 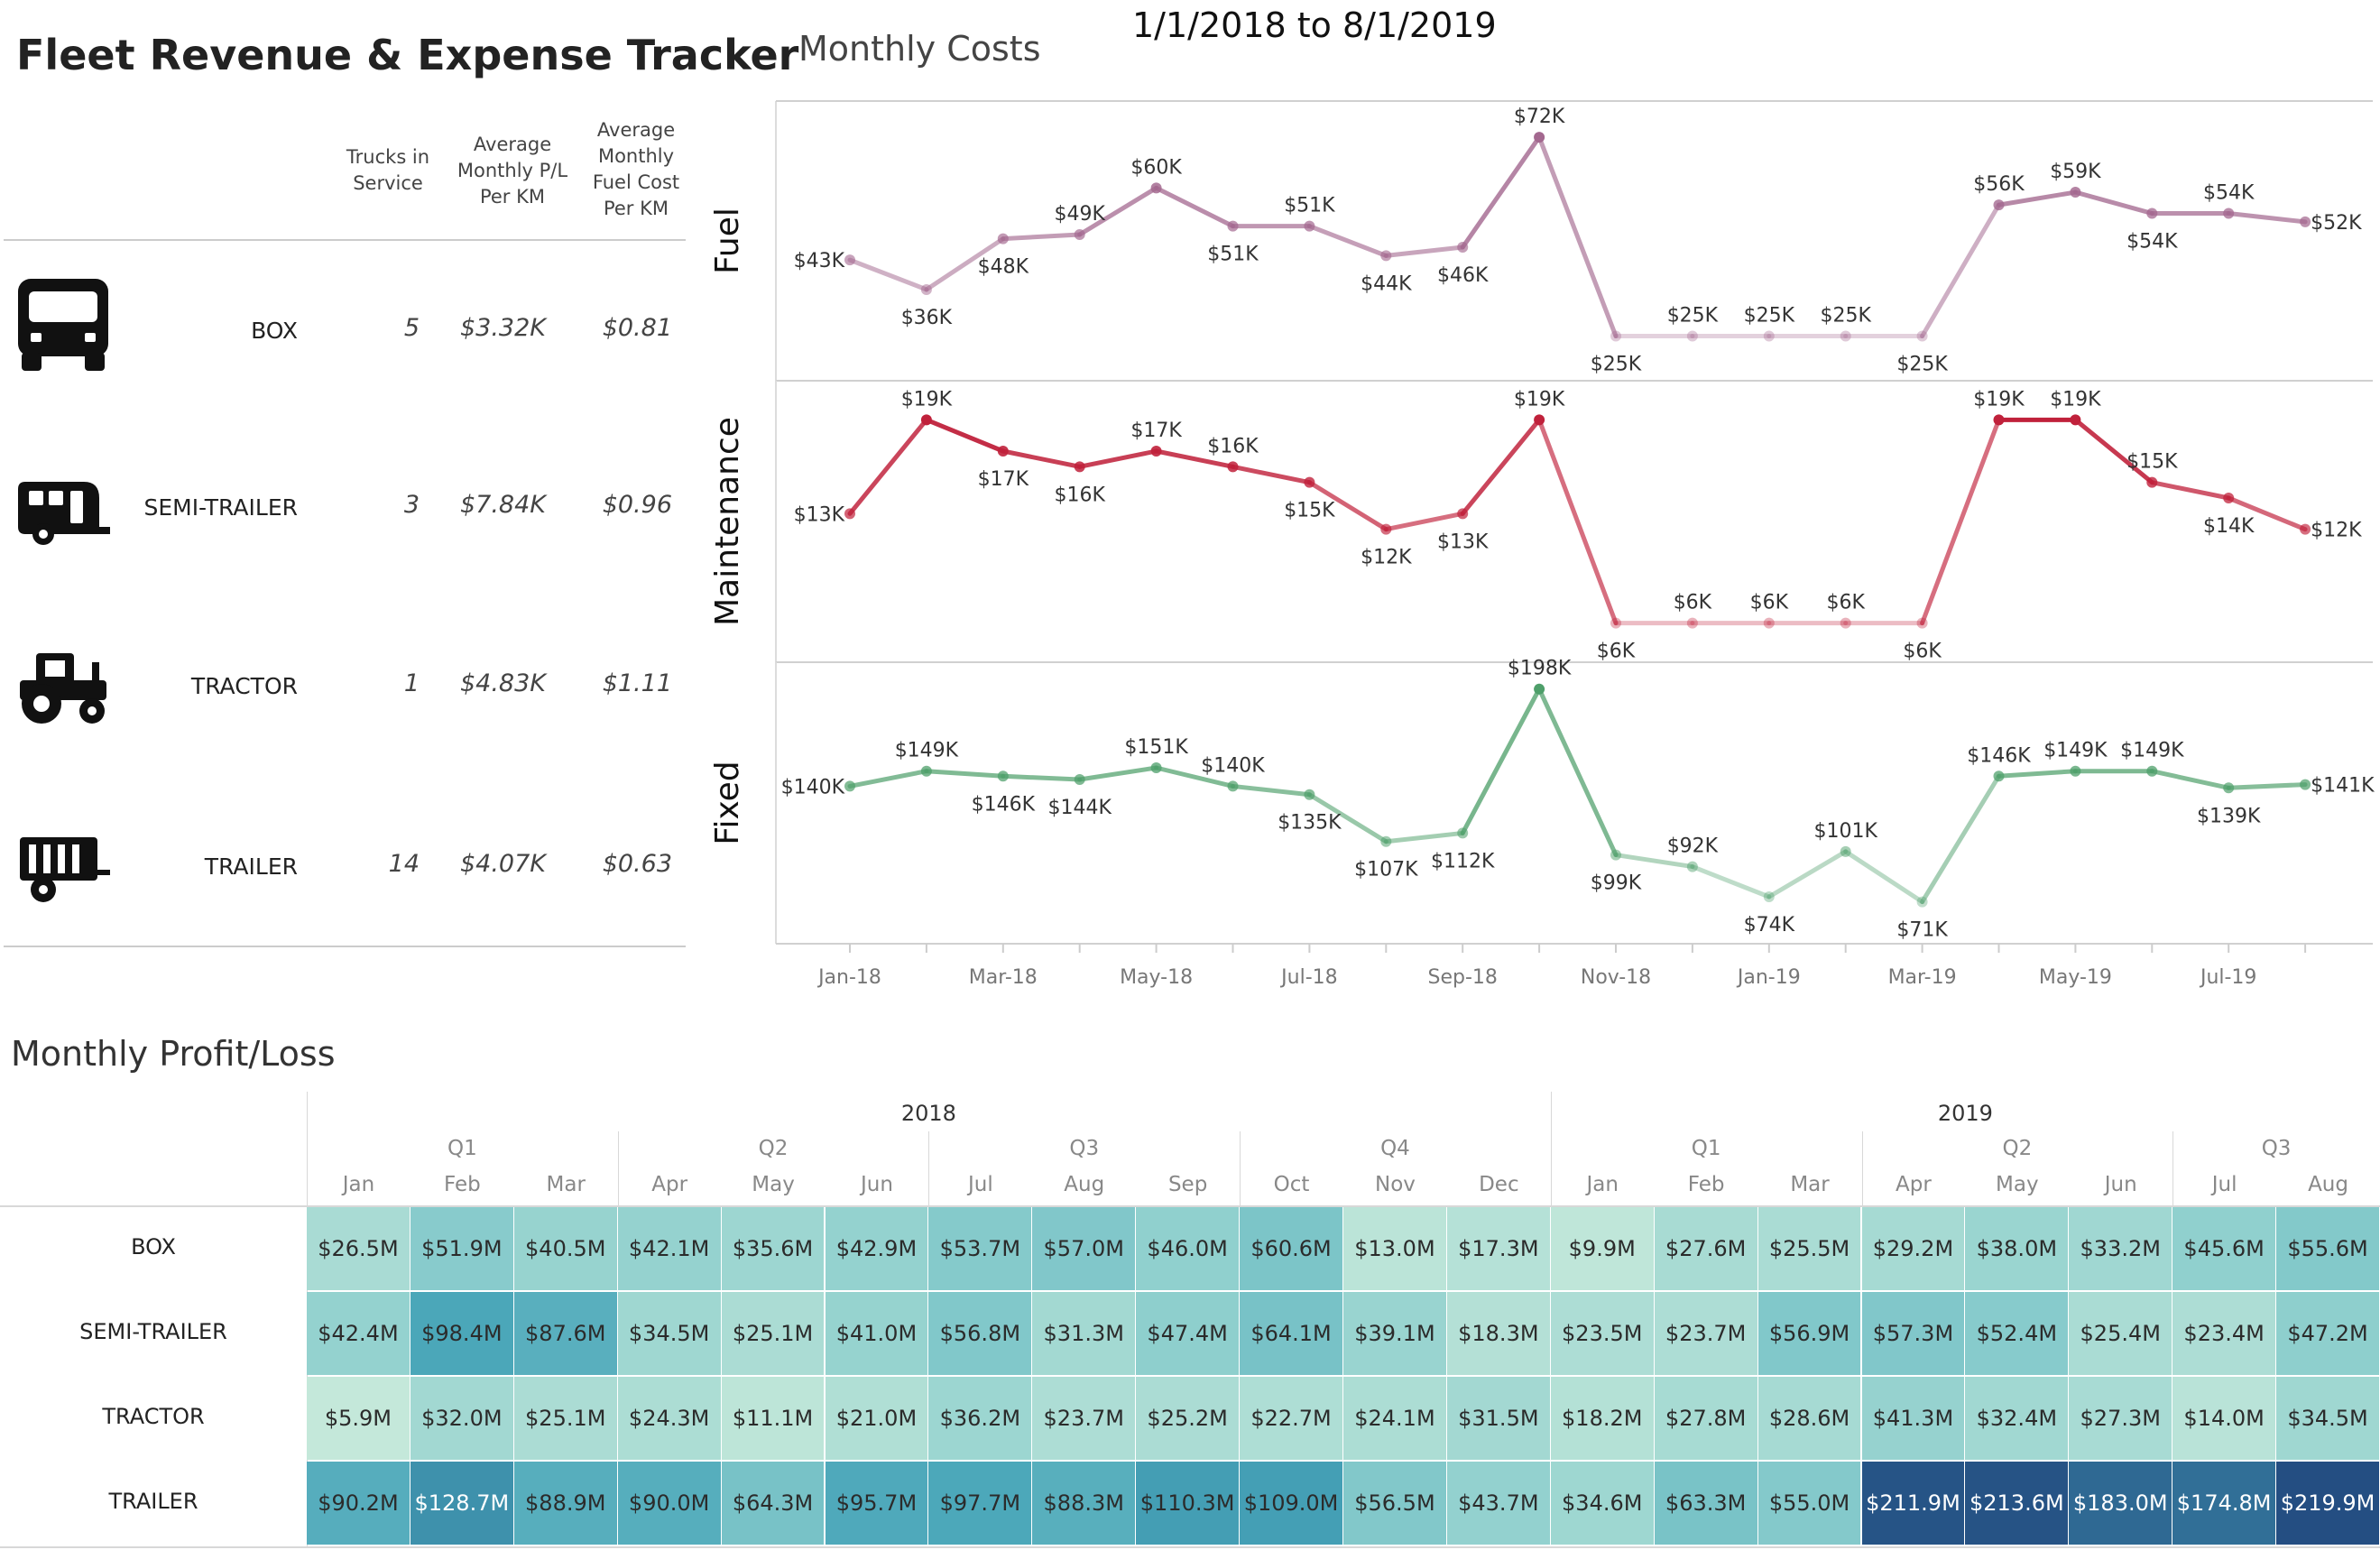 I want to click on heatmap-cell: $41.3M, so click(x=1913, y=1418).